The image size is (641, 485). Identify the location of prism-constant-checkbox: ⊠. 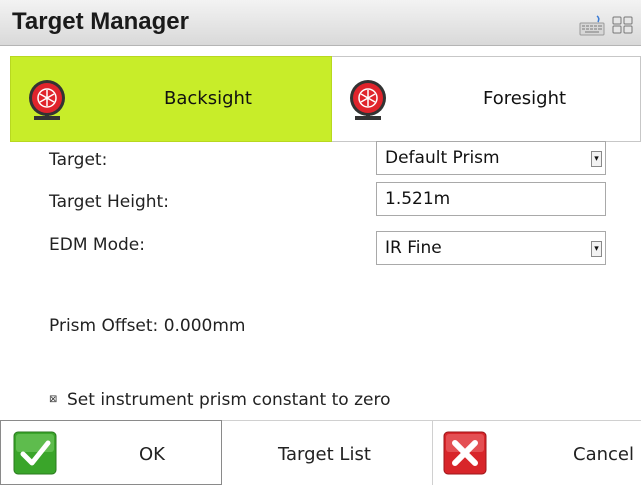
(54, 400).